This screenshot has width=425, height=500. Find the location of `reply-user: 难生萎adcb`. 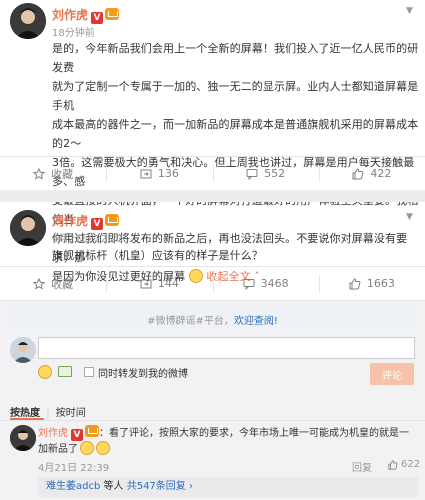

reply-user: 难生萎adcb is located at coordinates (73, 486).